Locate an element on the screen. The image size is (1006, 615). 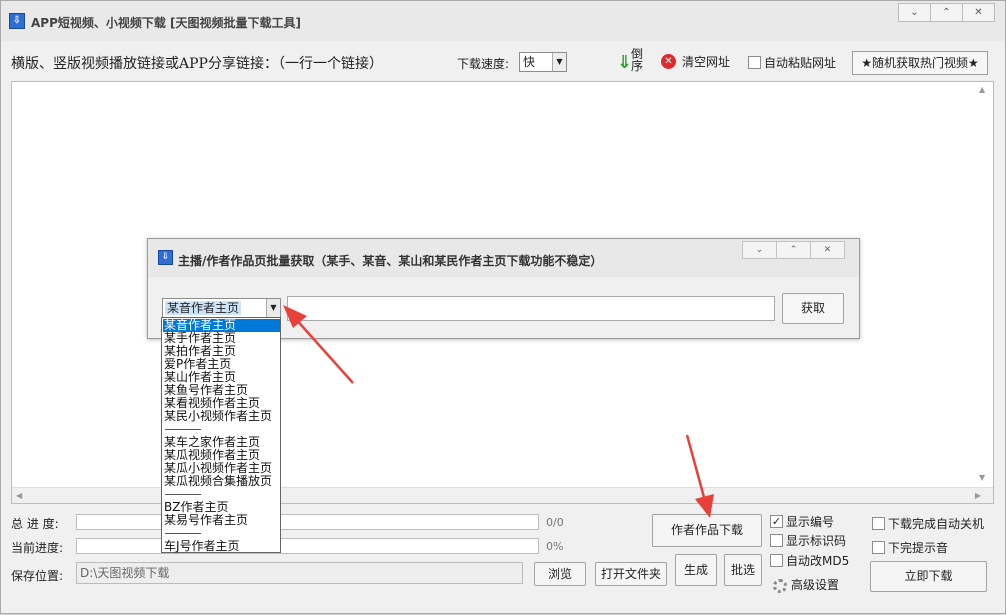
speed-select: 快 ▼ is located at coordinates (543, 62).